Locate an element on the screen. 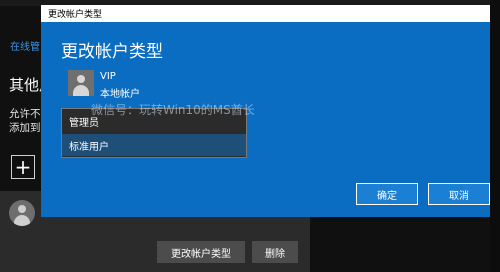 The width and height of the screenshot is (500, 272). dialog-heading: 更改帐户类型 is located at coordinates (112, 52).